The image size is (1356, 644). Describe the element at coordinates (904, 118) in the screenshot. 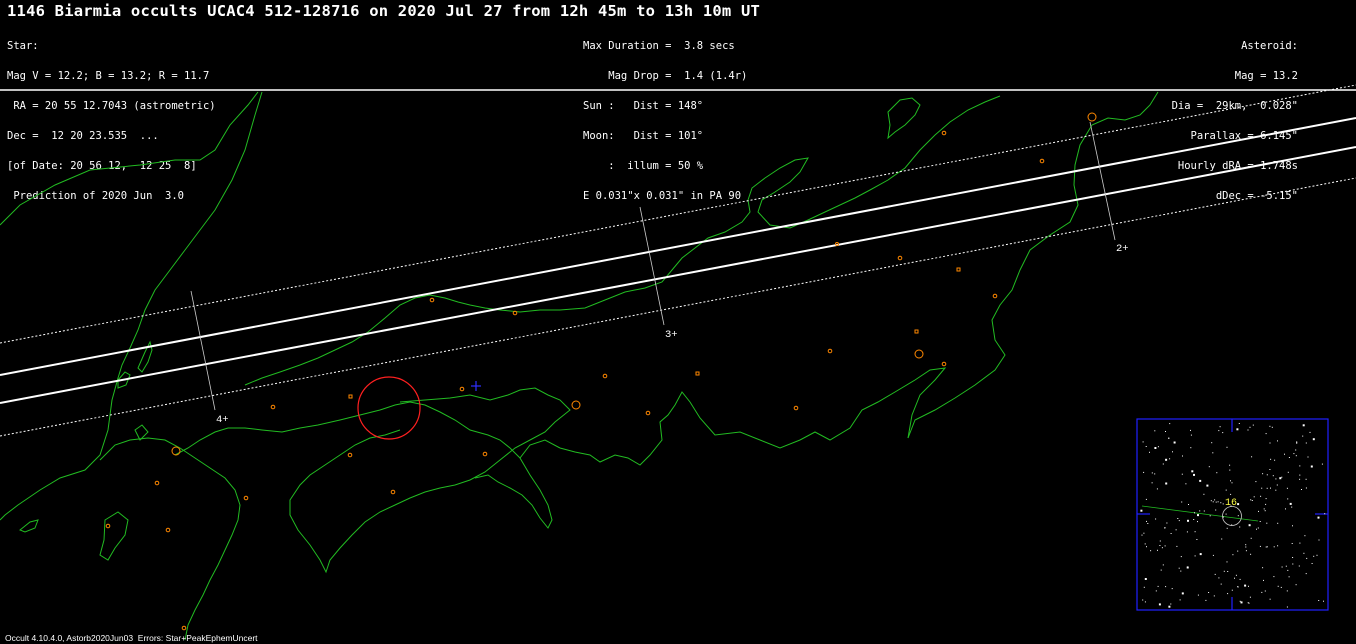

I see `island-sado` at that location.